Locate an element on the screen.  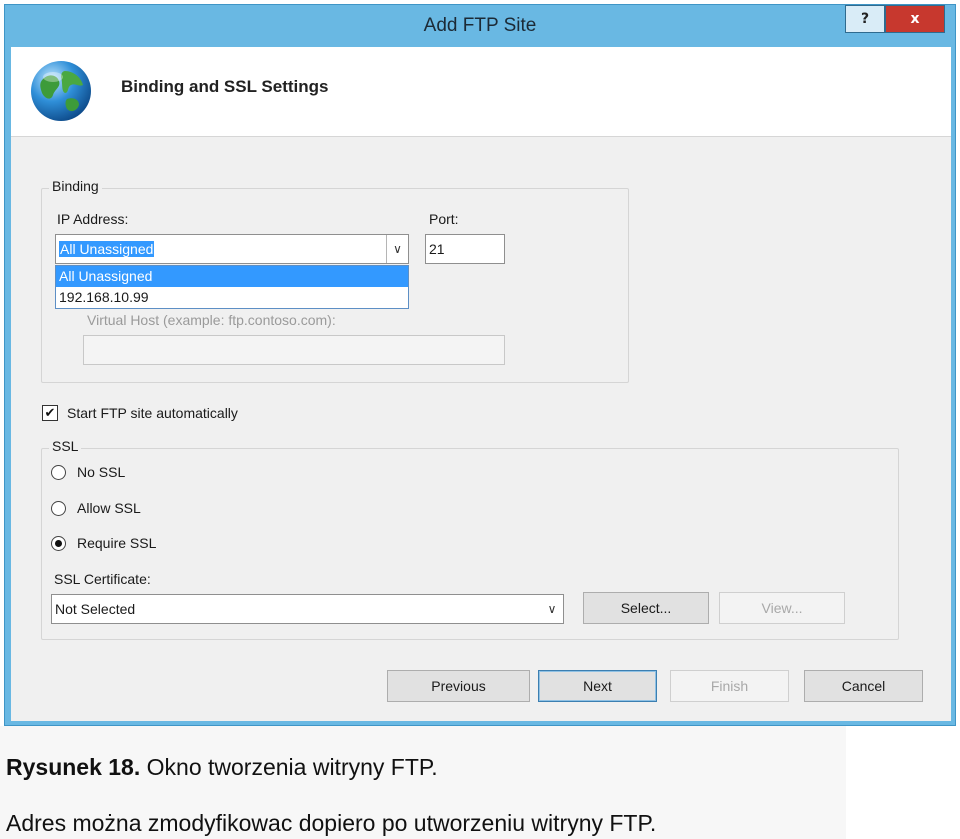
ip-address-label: IP Address: is located at coordinates (93, 219).